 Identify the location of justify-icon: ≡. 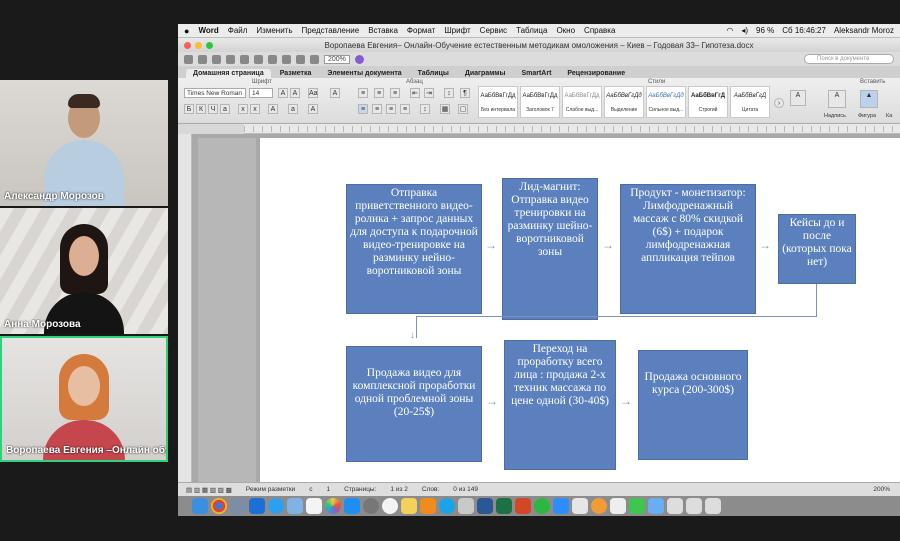
(405, 109).